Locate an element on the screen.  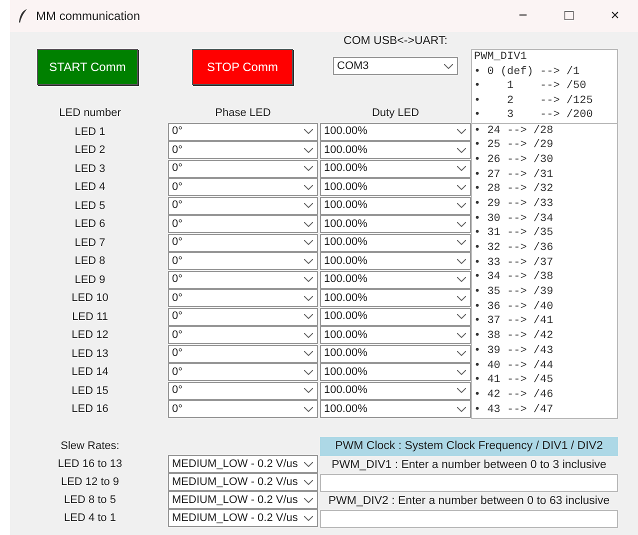
maximize-button: □ is located at coordinates (569, 16).